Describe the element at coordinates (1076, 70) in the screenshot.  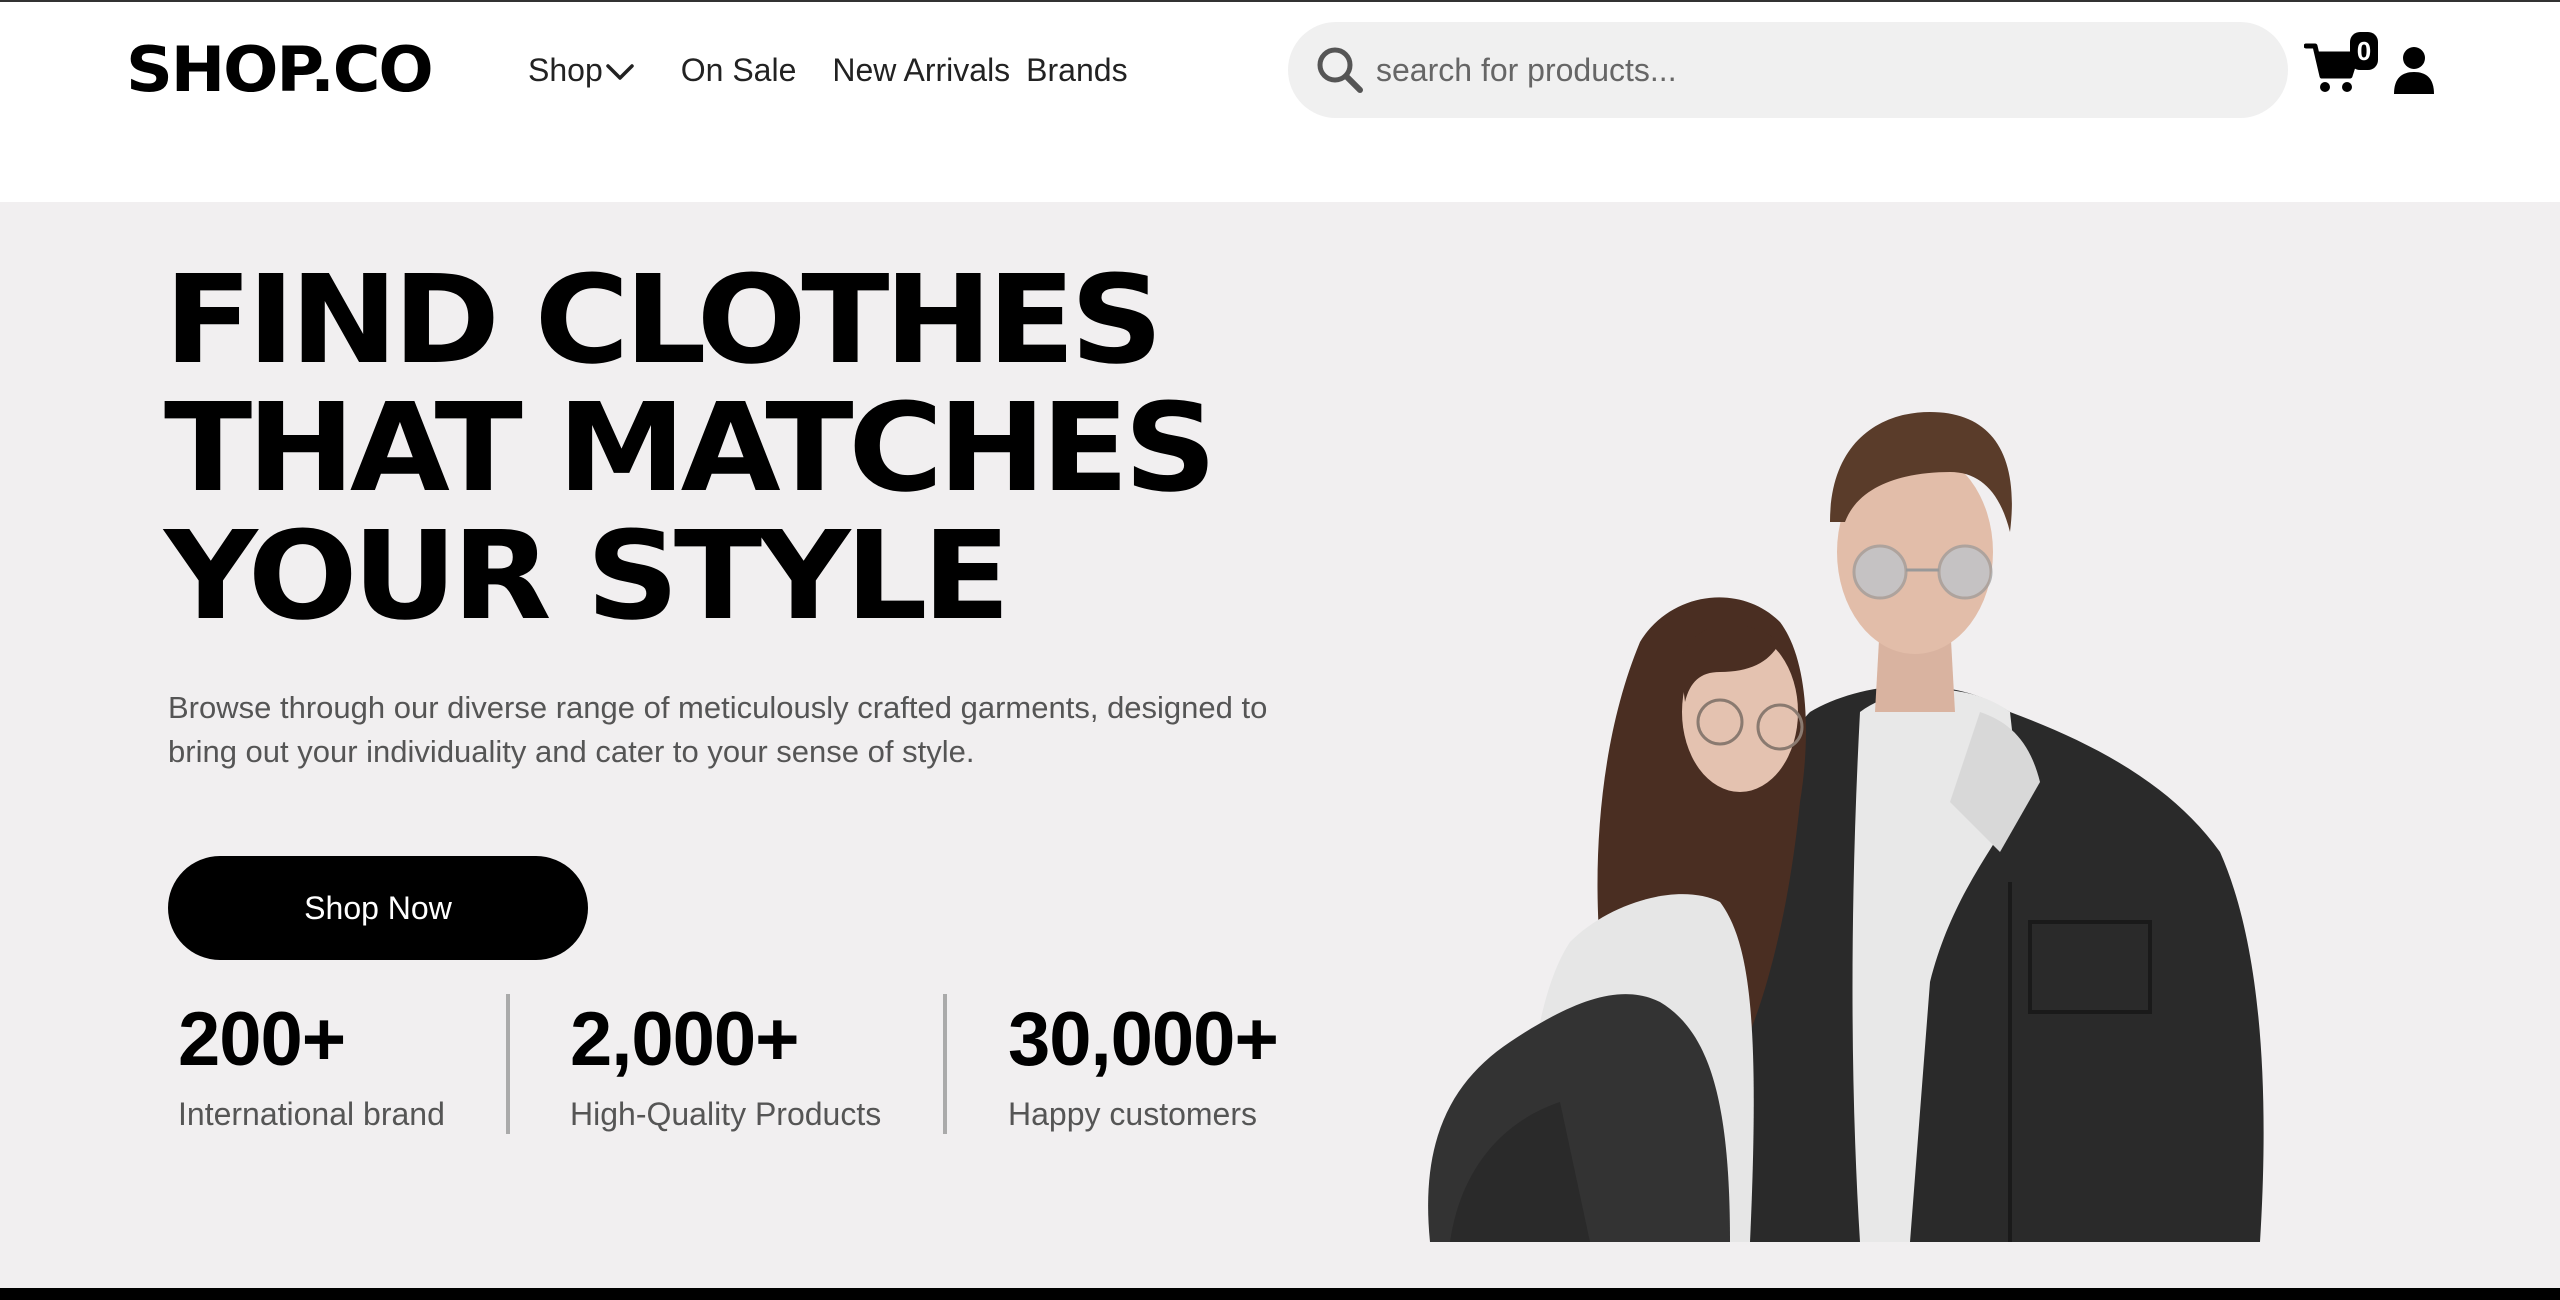
I see `nav-brands: Brands` at that location.